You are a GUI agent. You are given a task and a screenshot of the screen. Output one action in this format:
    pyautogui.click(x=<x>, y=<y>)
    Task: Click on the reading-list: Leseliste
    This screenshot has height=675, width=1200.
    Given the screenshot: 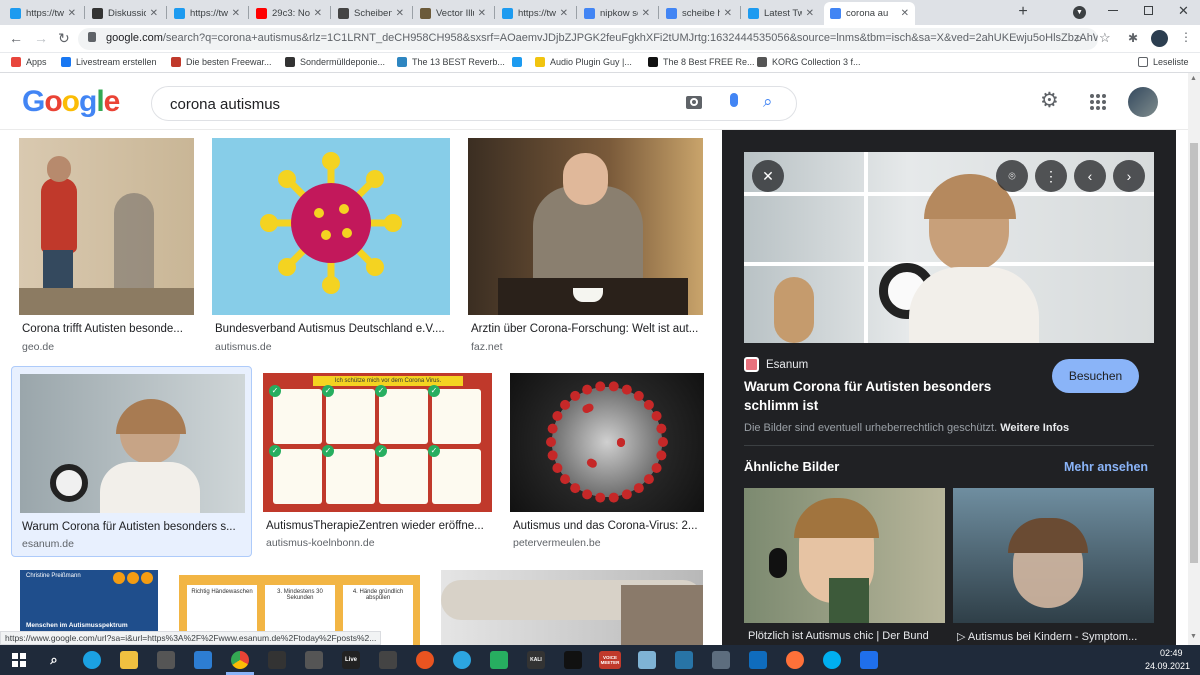 What is the action you would take?
    pyautogui.click(x=1163, y=62)
    